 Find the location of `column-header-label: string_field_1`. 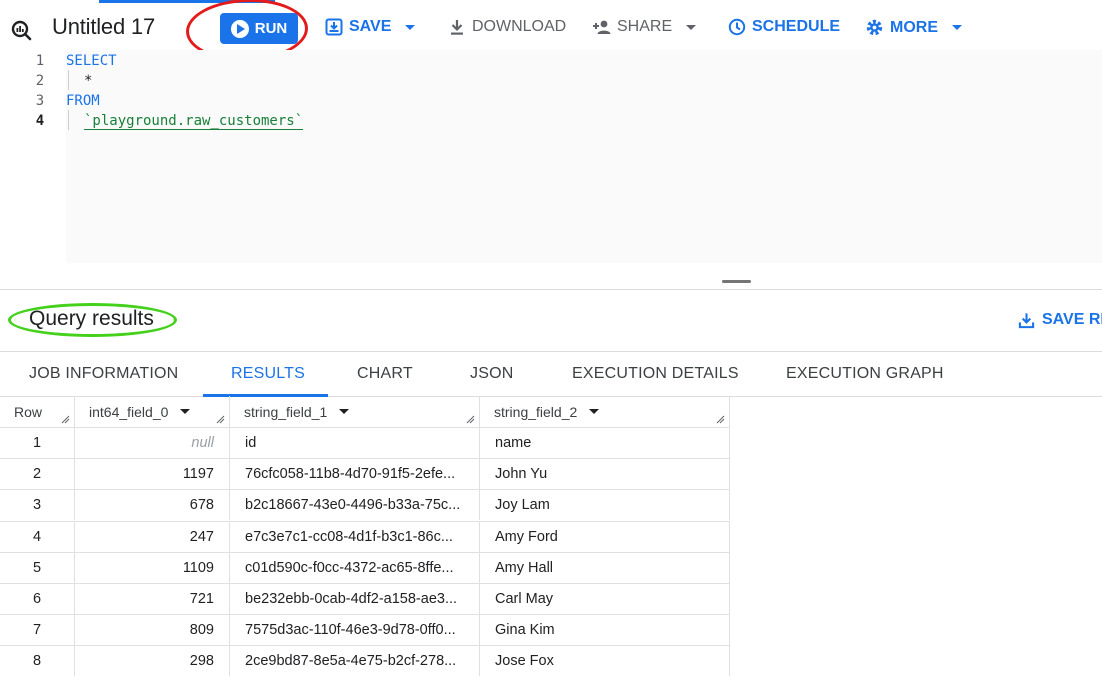

column-header-label: string_field_1 is located at coordinates (286, 411).